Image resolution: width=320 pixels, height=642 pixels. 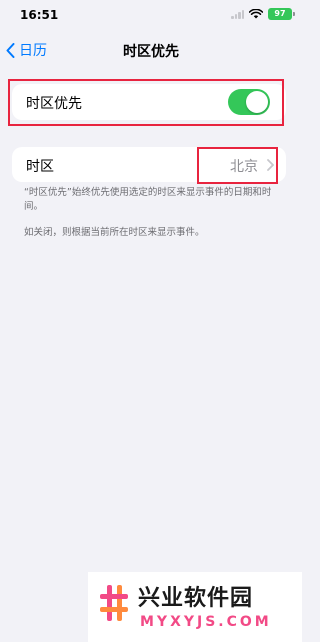 What do you see at coordinates (206, 622) in the screenshot?
I see `watermark-domain: MYXYJS.COM` at bounding box center [206, 622].